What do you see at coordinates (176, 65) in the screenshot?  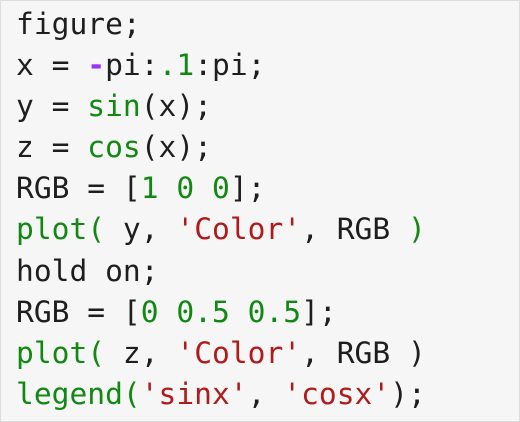 I see `code-token: .1` at bounding box center [176, 65].